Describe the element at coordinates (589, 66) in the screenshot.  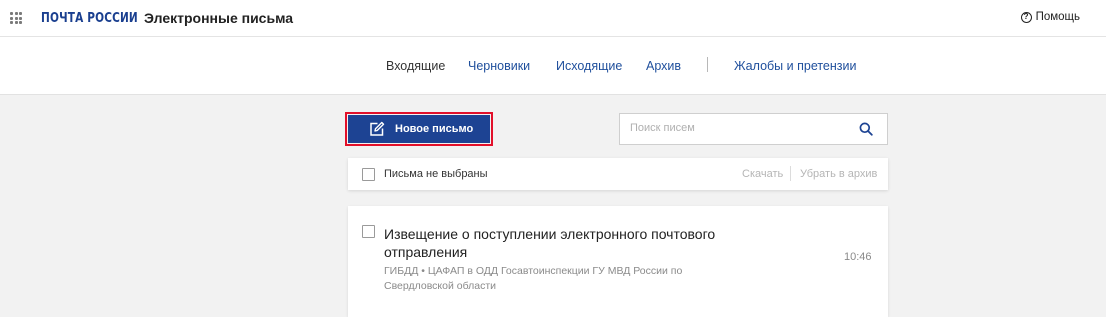
I see `tab-outgoing: Исходящие` at that location.